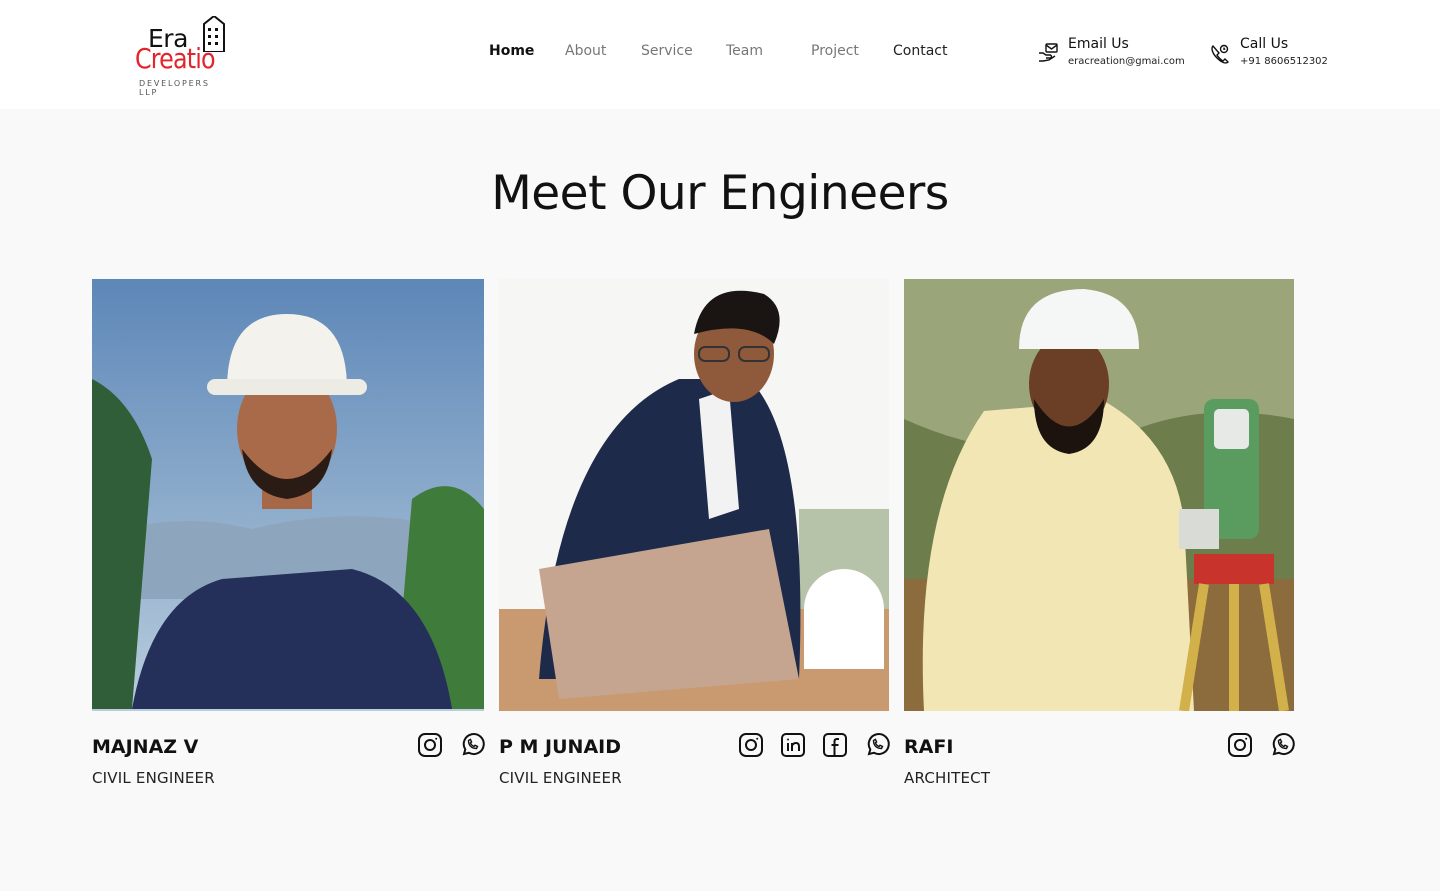  What do you see at coordinates (1098, 44) in the screenshot?
I see `email-title: Email Us` at bounding box center [1098, 44].